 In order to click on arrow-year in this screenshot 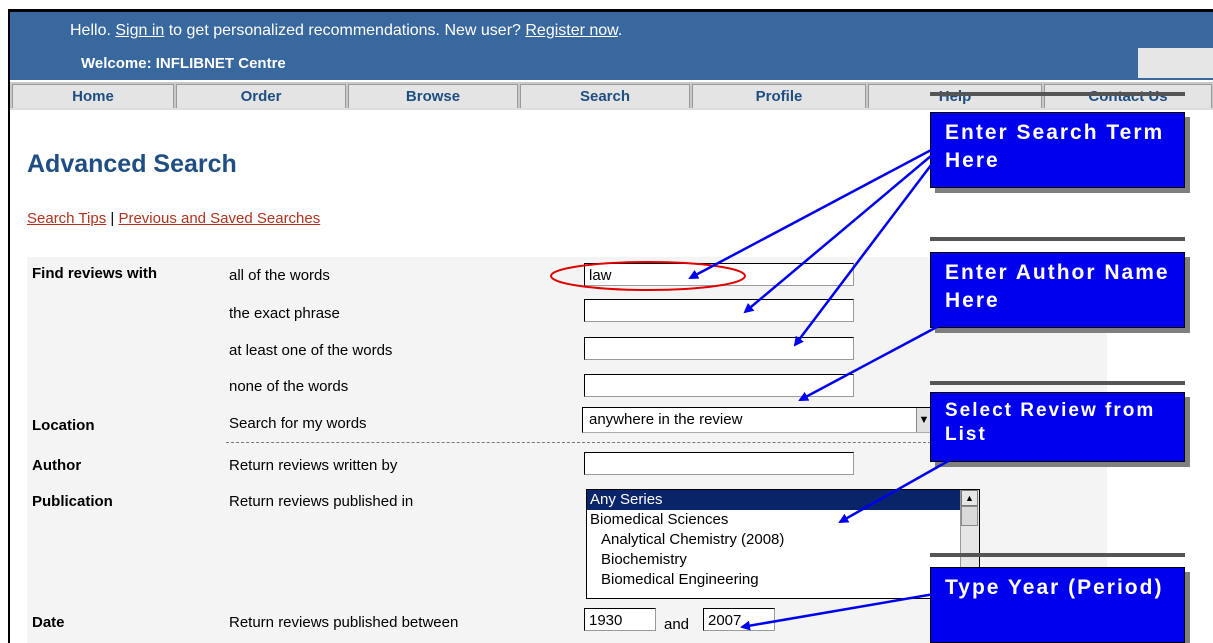, I will do `click(840, 611)`.